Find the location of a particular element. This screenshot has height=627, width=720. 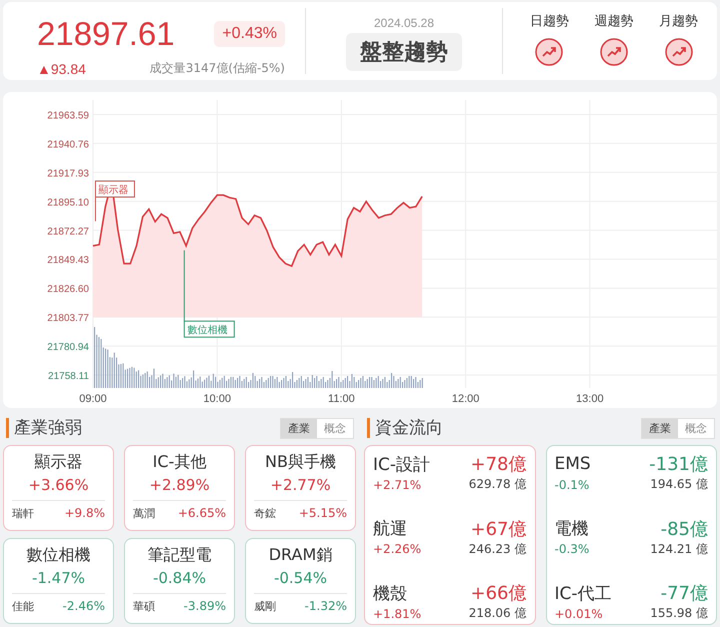

change-percent: +0.43% is located at coordinates (249, 34).